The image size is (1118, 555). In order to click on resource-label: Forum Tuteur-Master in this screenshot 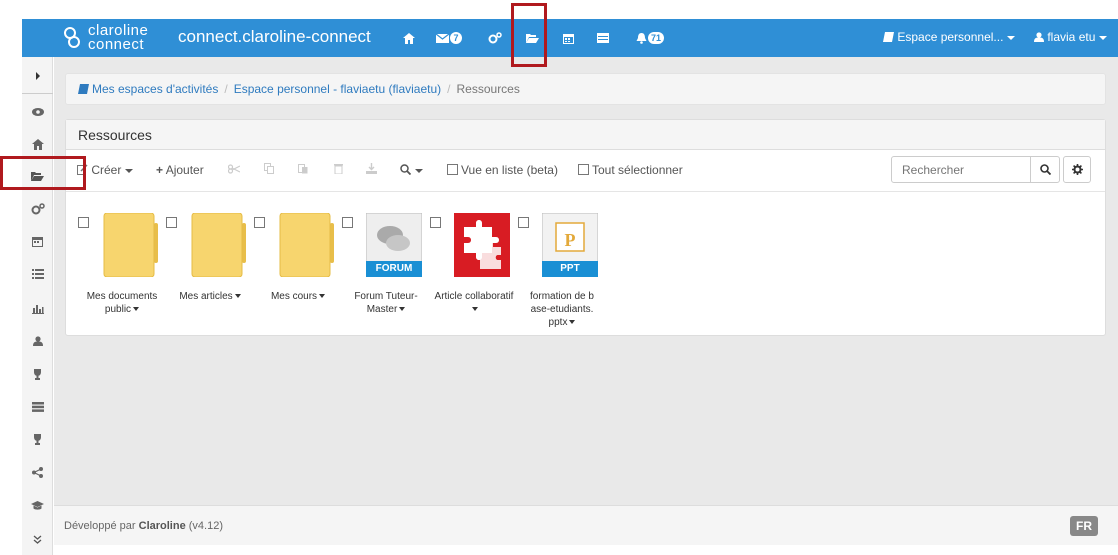, I will do `click(386, 303)`.